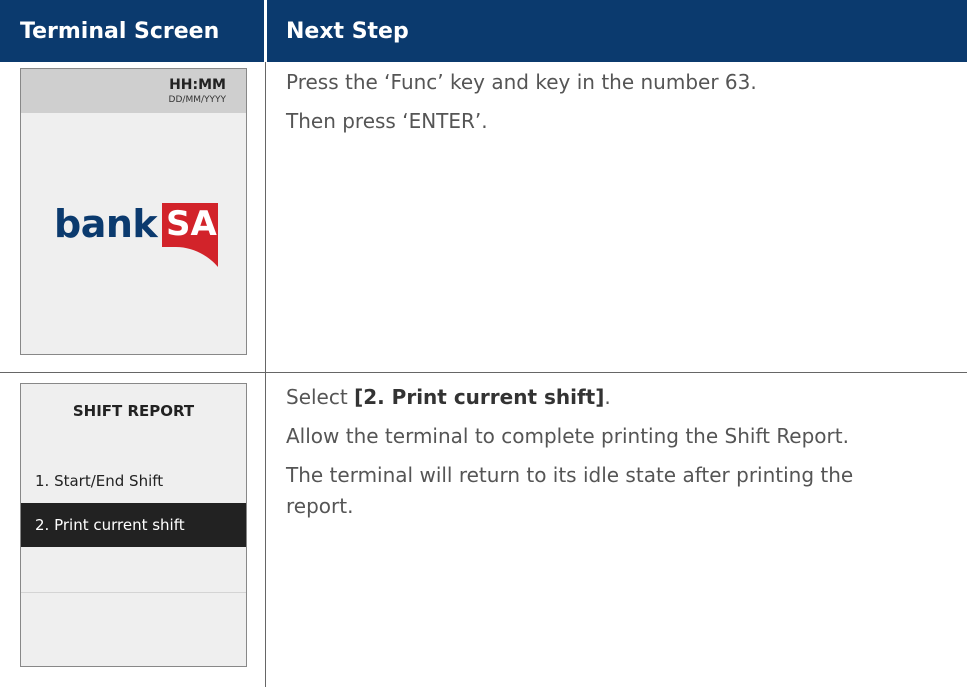  What do you see at coordinates (483, 31) in the screenshot?
I see `table-header: Terminal Screen Next Step` at bounding box center [483, 31].